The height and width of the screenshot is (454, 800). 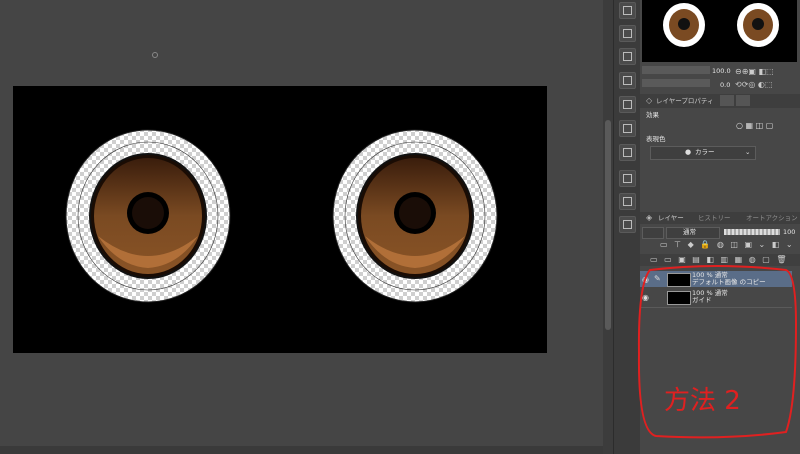 I want to click on expression-color-label: 表現色, so click(x=656, y=139).